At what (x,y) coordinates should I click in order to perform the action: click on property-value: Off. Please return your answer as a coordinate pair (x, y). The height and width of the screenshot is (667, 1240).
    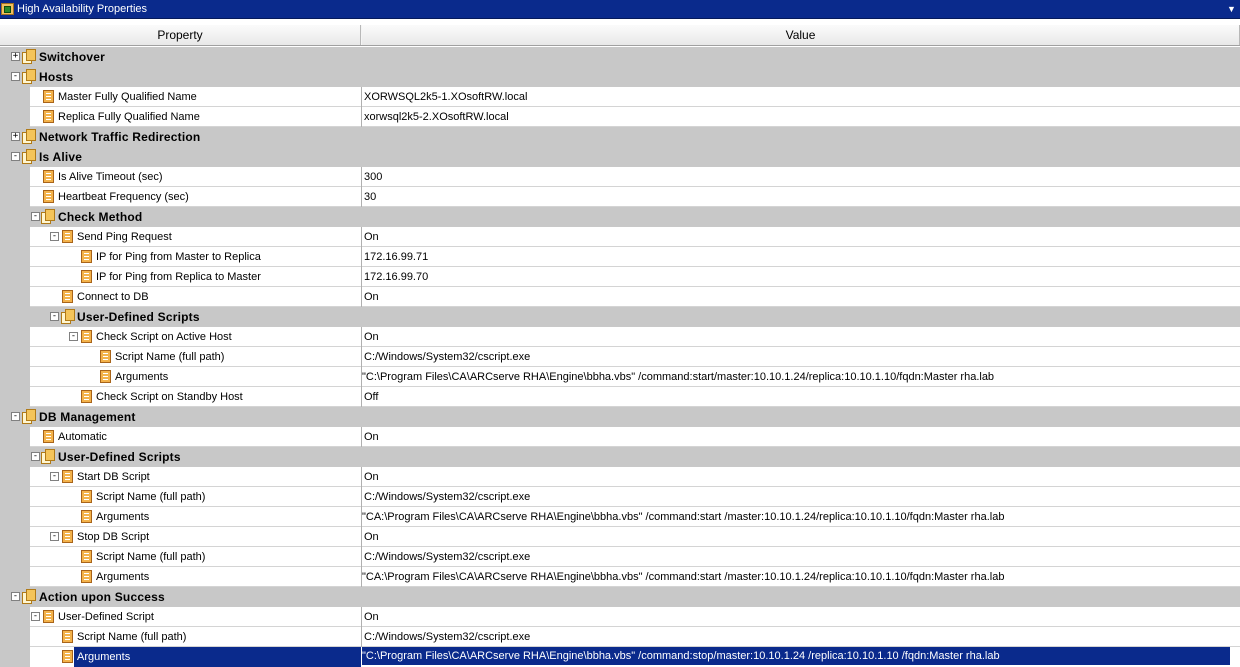
    Looking at the image, I should click on (371, 397).